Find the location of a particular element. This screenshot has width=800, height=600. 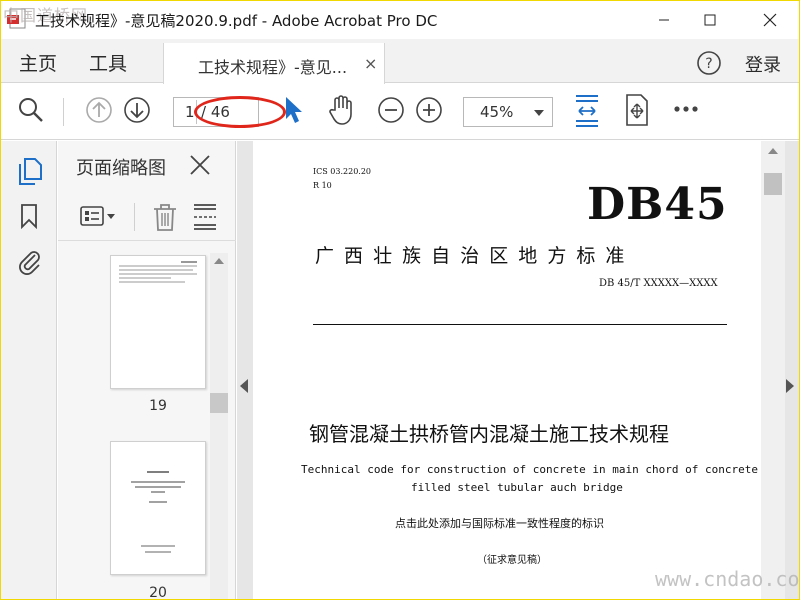

minimize-button is located at coordinates (664, 20).